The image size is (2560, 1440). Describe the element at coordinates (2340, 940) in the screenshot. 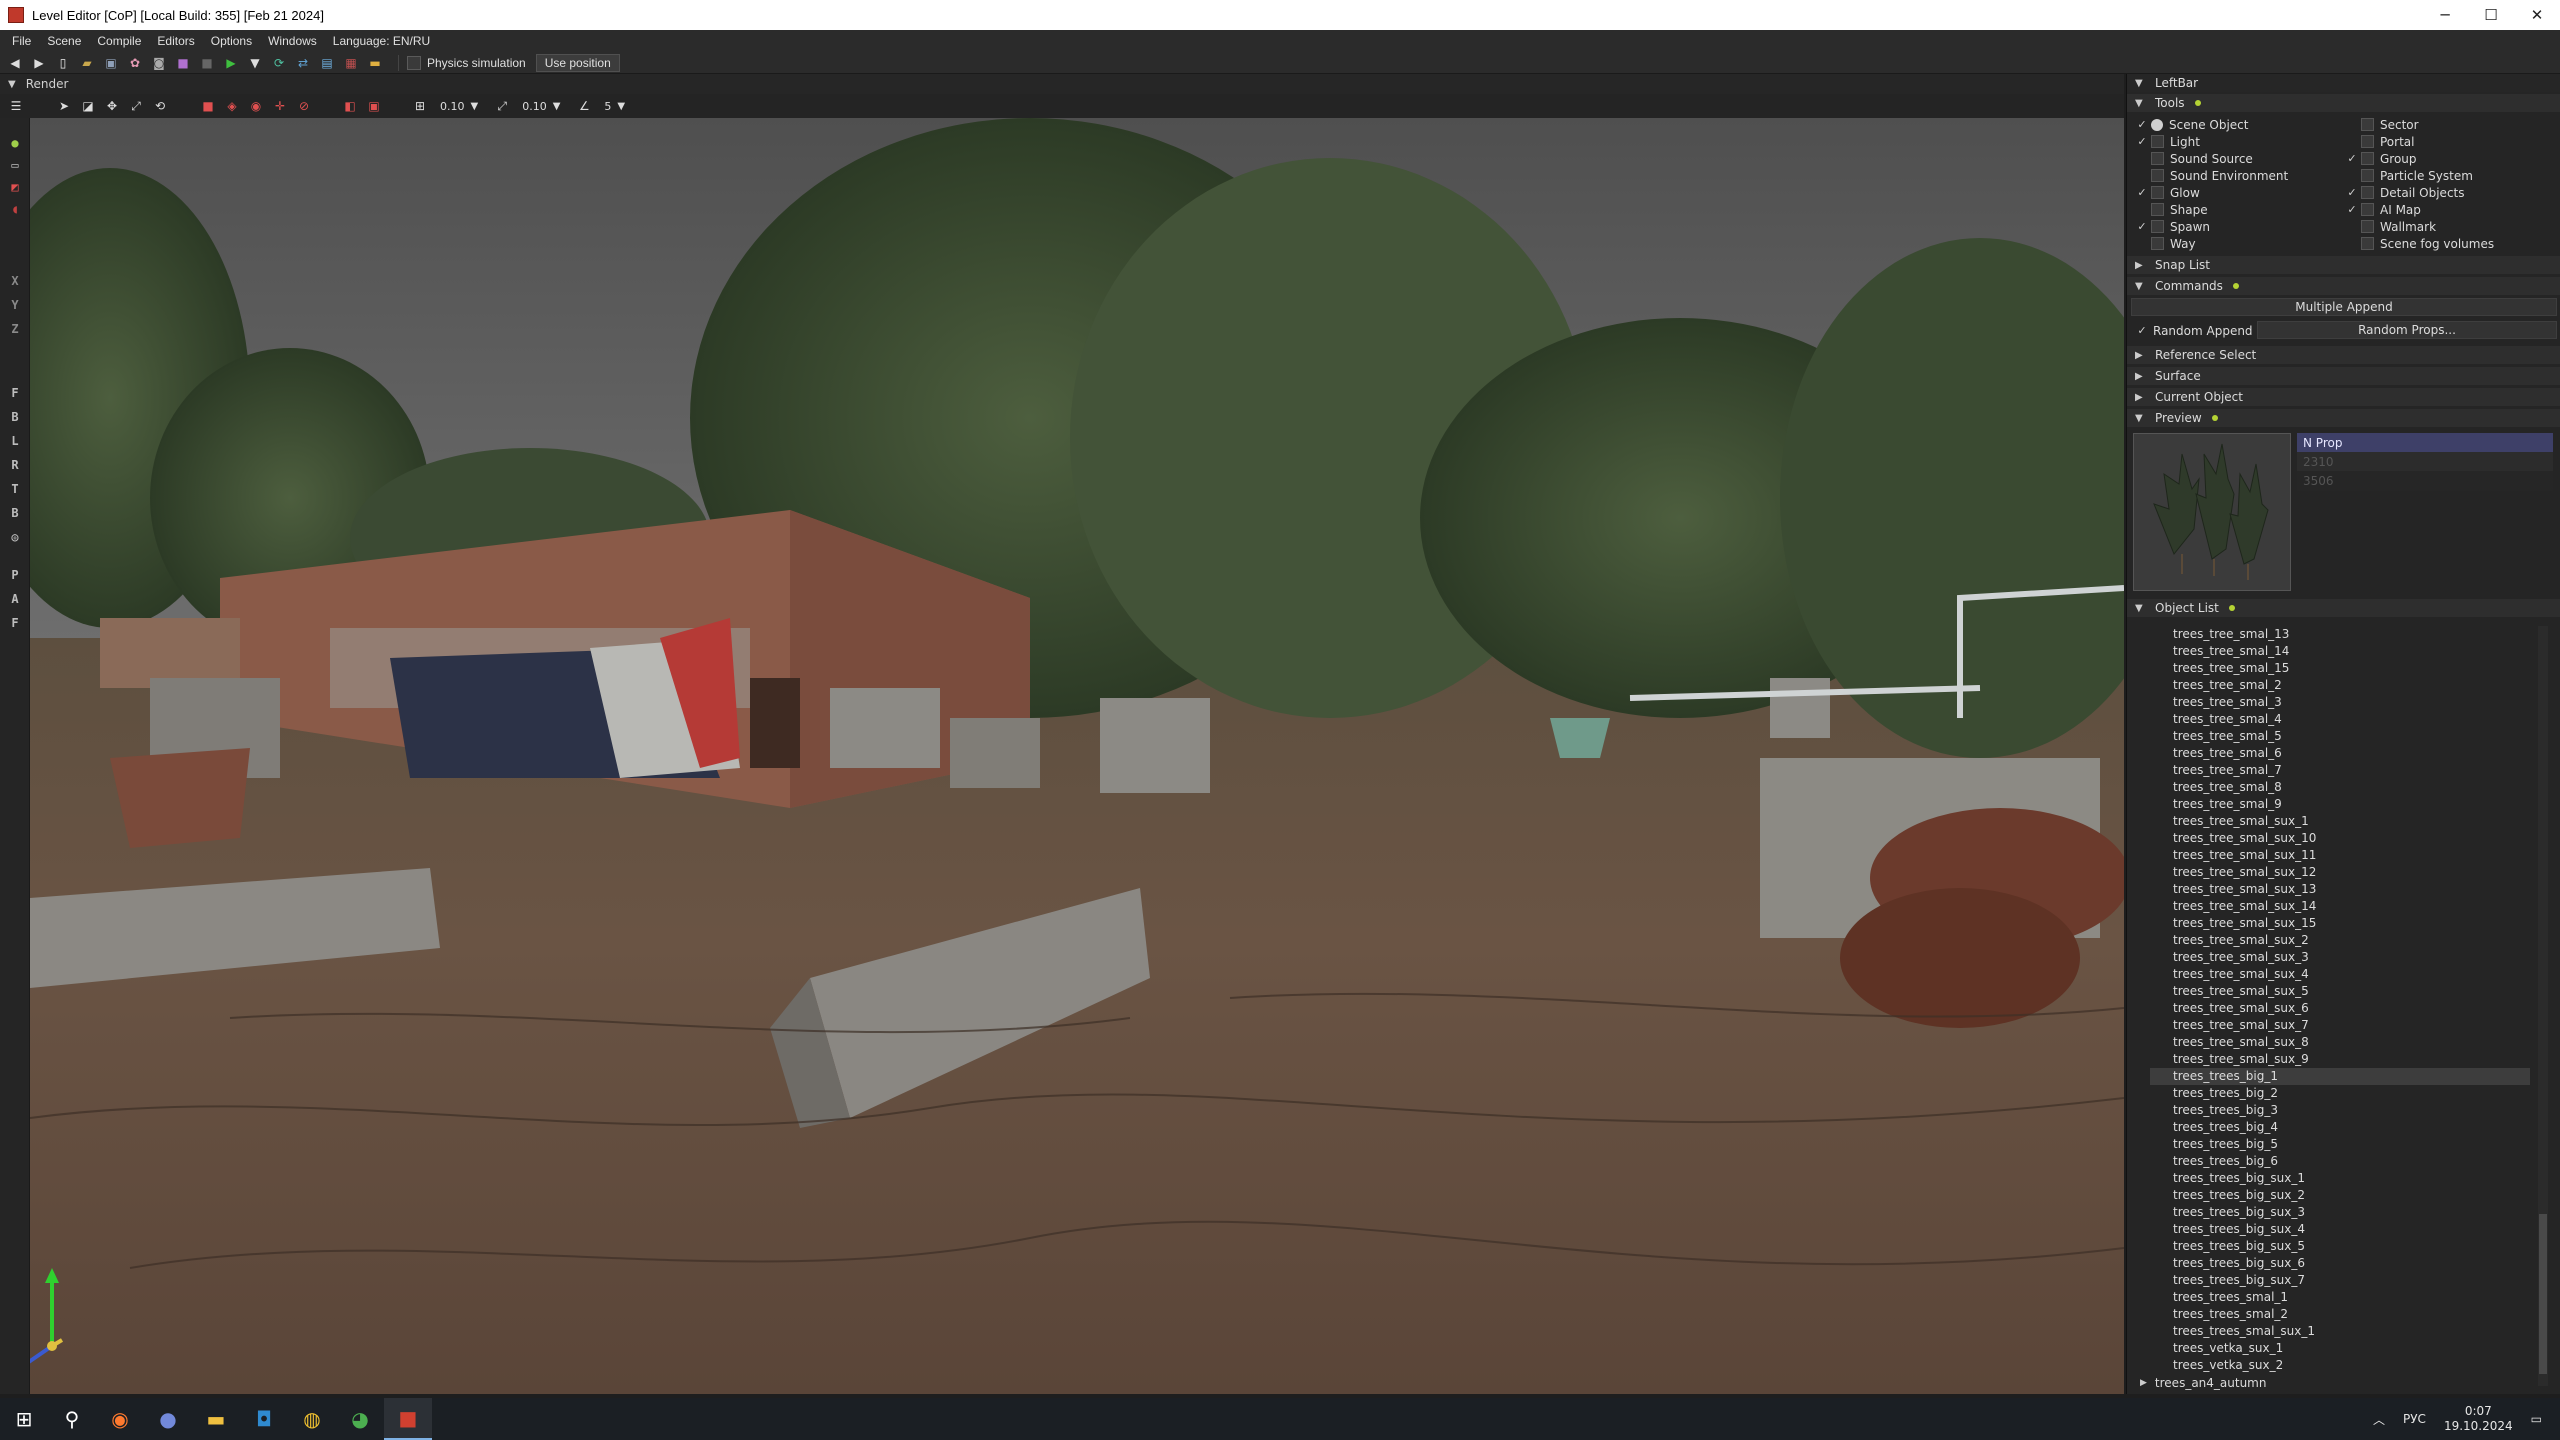

I see `list-item: trees_tree_smal_sux_2` at that location.